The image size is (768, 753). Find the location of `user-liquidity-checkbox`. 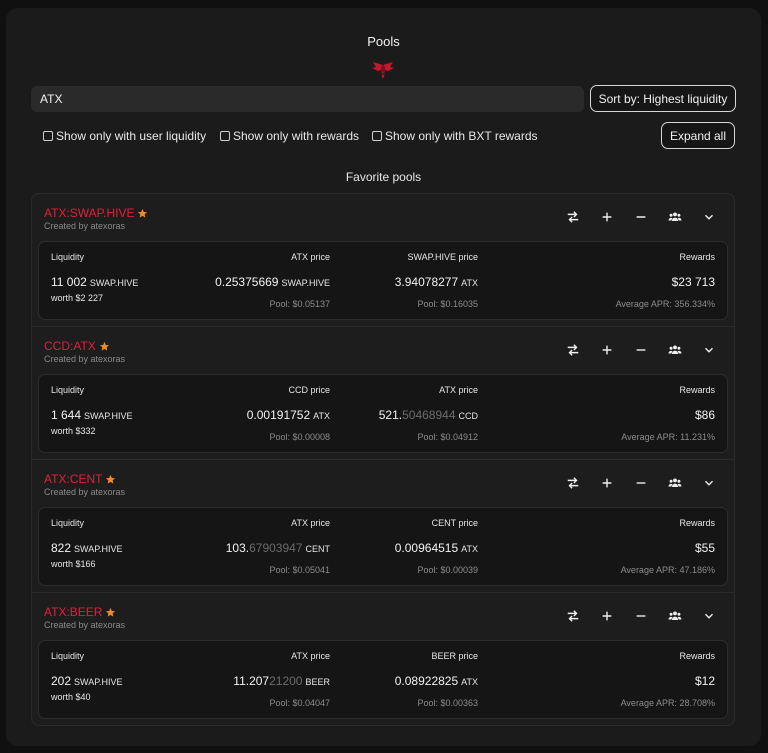

user-liquidity-checkbox is located at coordinates (48, 136).